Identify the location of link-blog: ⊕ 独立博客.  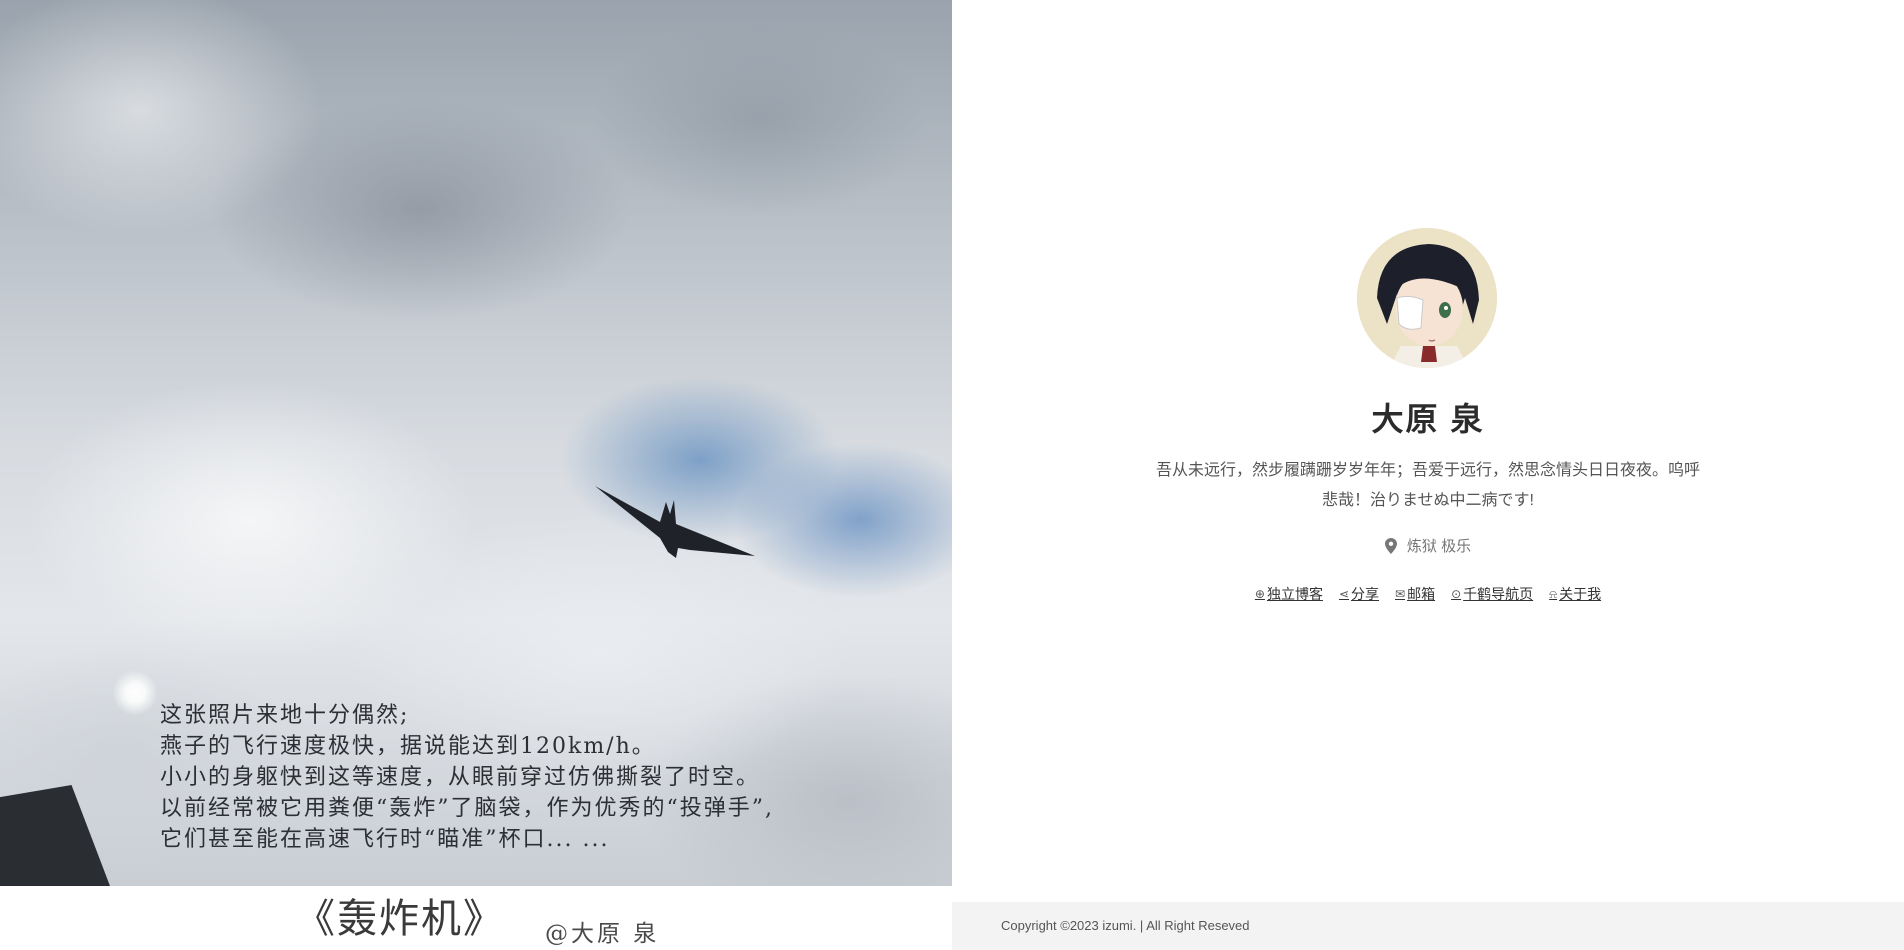
(1289, 594).